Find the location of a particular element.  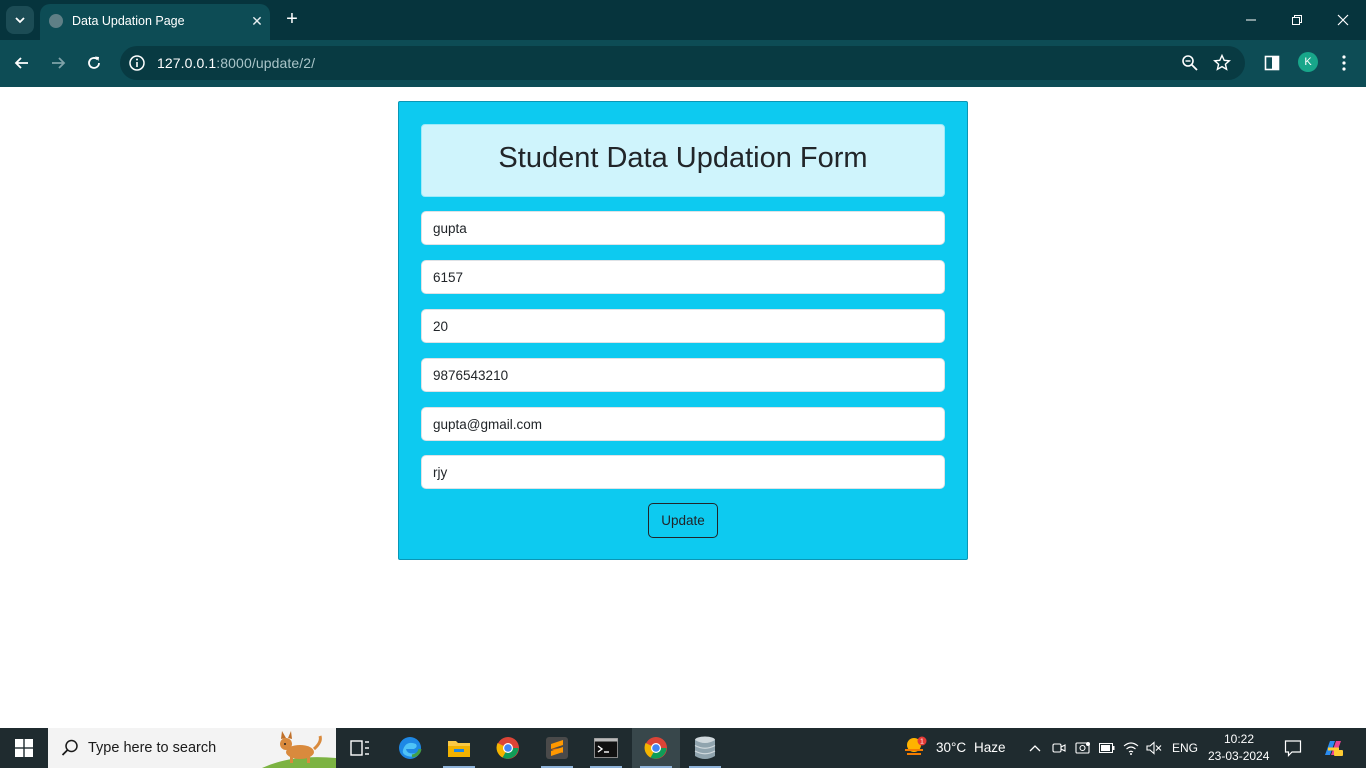

name-field is located at coordinates (683, 228).